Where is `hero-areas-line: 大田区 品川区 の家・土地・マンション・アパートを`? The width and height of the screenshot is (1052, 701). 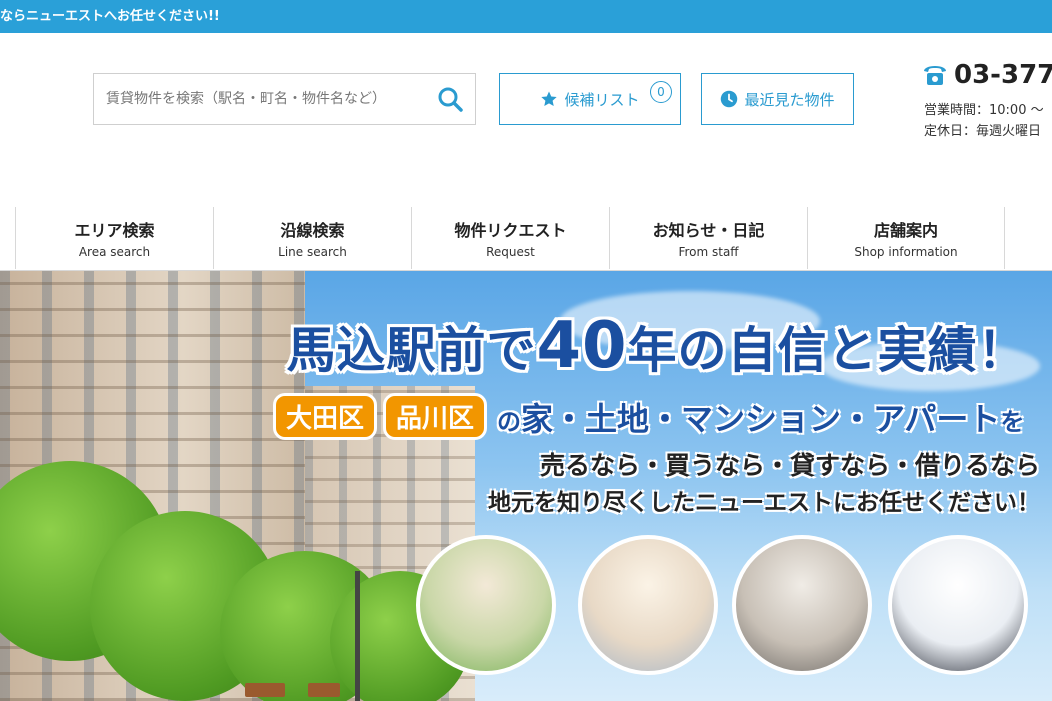
hero-areas-line: 大田区 品川区 の家・土地・マンション・アパートを is located at coordinates (648, 416).